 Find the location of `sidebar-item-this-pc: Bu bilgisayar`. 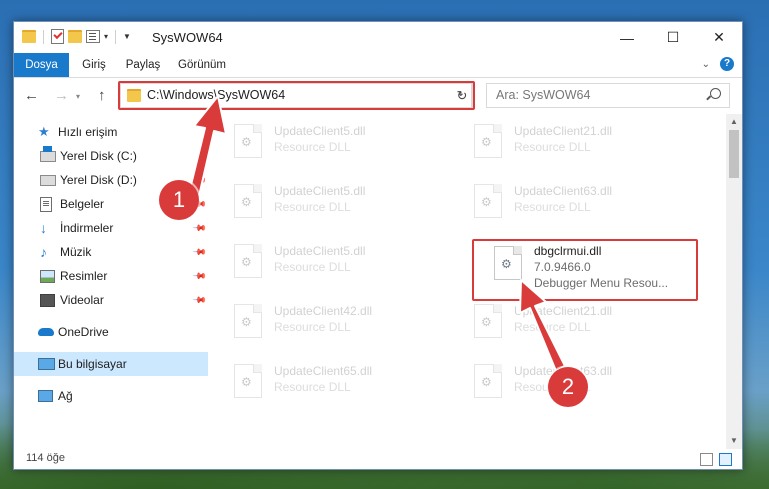

sidebar-item-this-pc: Bu bilgisayar is located at coordinates (111, 364).